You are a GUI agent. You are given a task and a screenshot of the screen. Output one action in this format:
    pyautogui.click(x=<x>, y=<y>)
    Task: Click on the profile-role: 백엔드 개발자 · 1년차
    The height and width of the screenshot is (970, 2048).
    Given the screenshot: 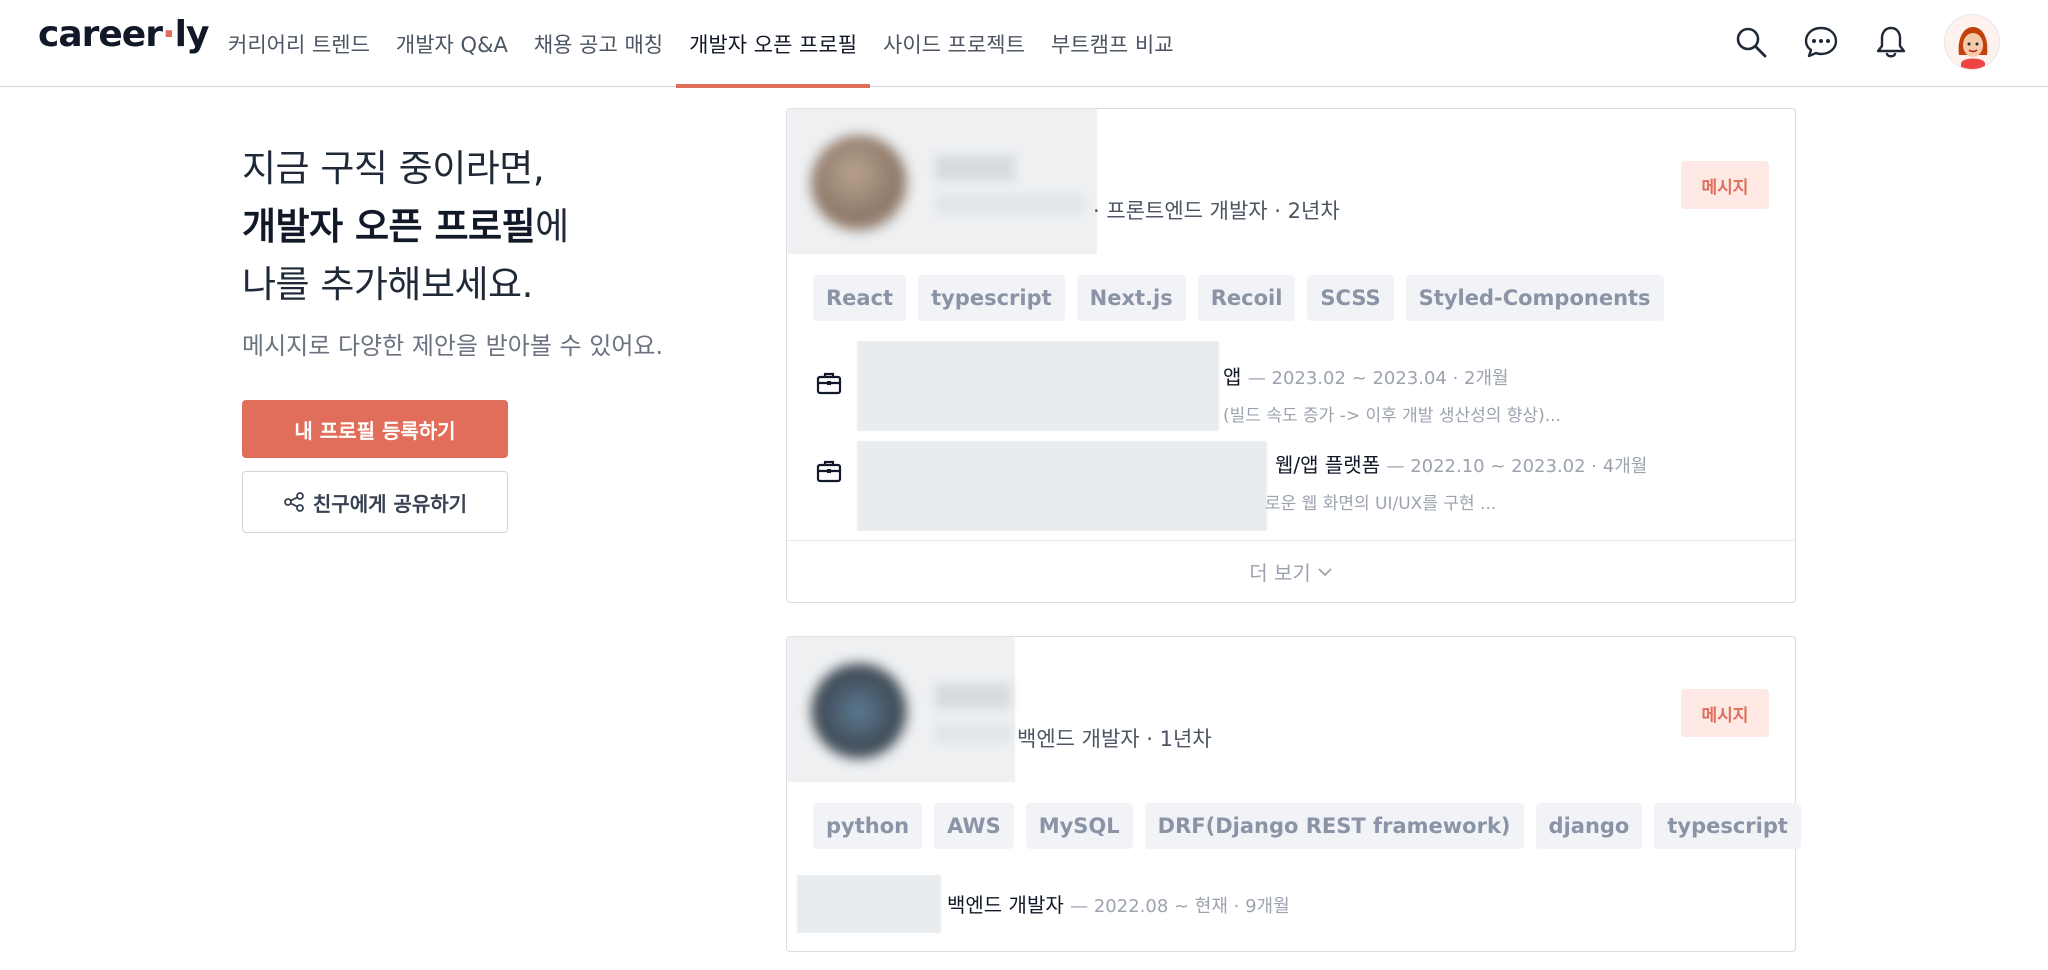 What is the action you would take?
    pyautogui.click(x=1114, y=739)
    